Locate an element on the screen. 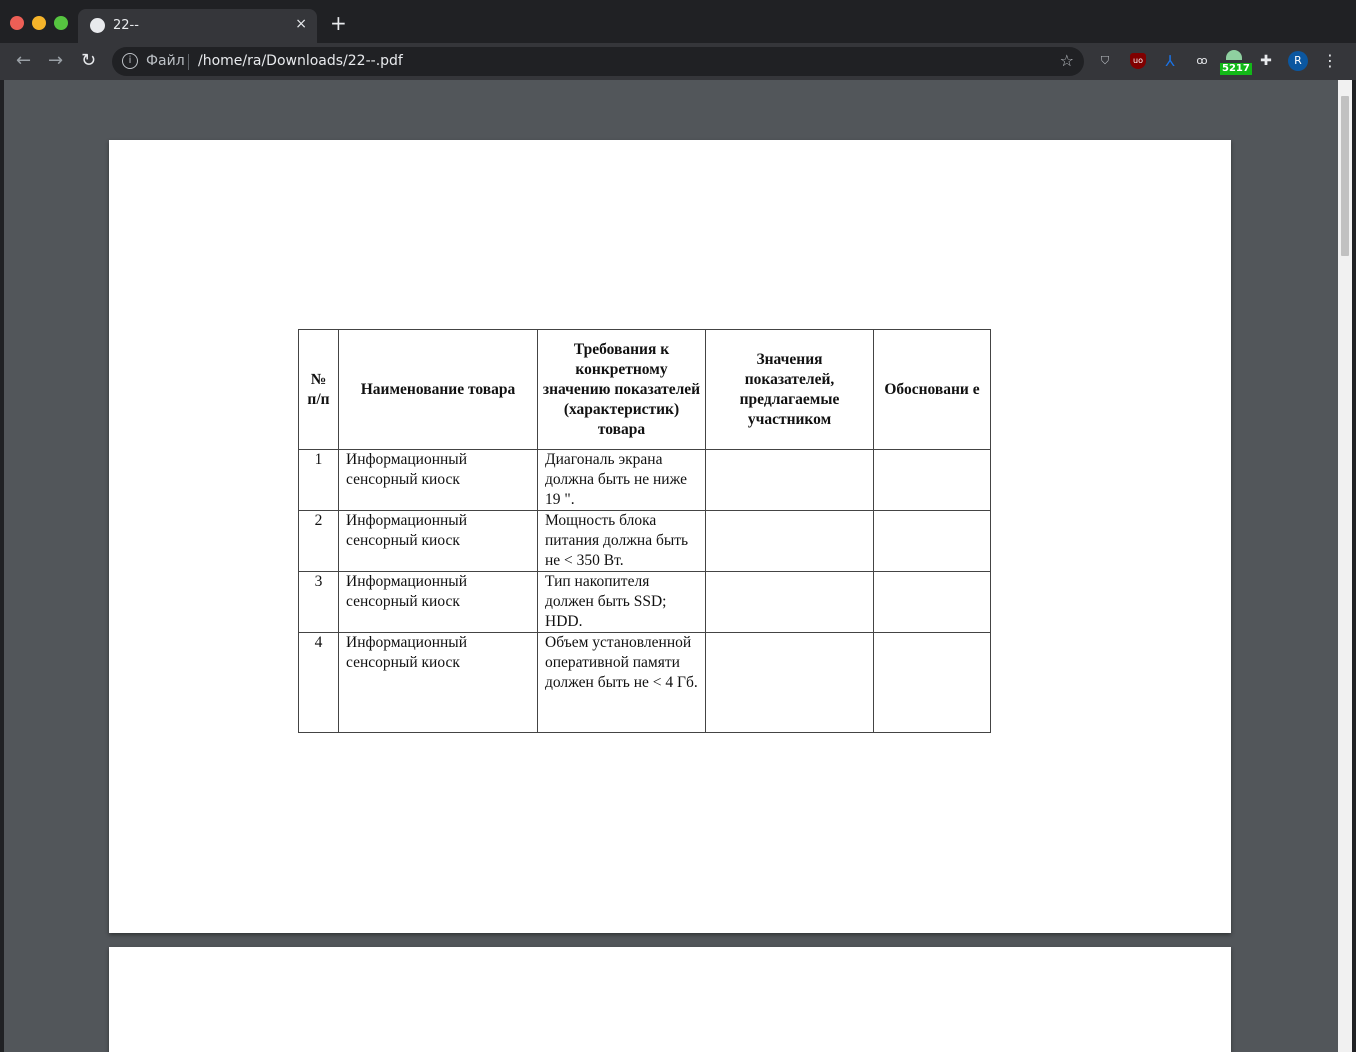  row-num: 2 is located at coordinates (318, 541).